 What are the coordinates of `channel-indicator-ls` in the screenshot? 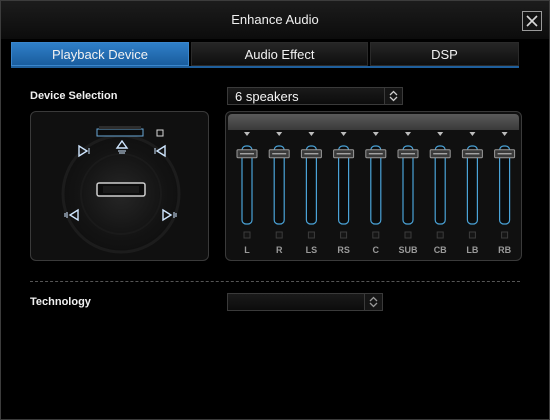 It's located at (311, 235).